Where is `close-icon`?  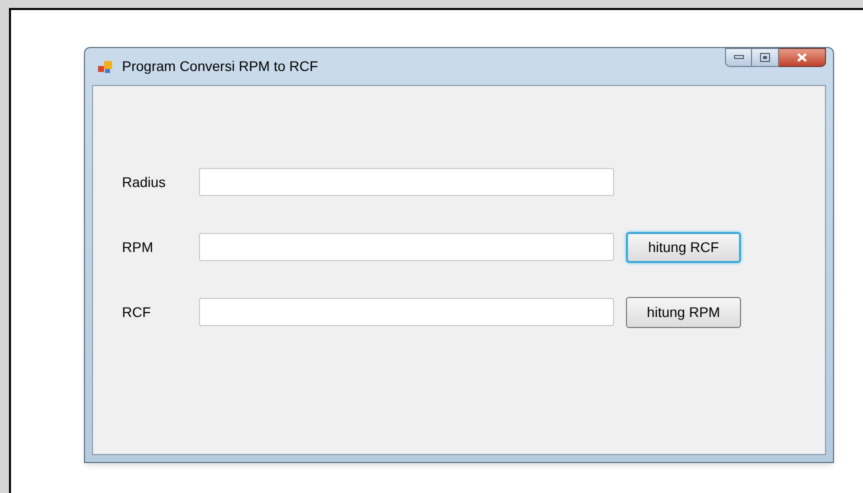 close-icon is located at coordinates (802, 57).